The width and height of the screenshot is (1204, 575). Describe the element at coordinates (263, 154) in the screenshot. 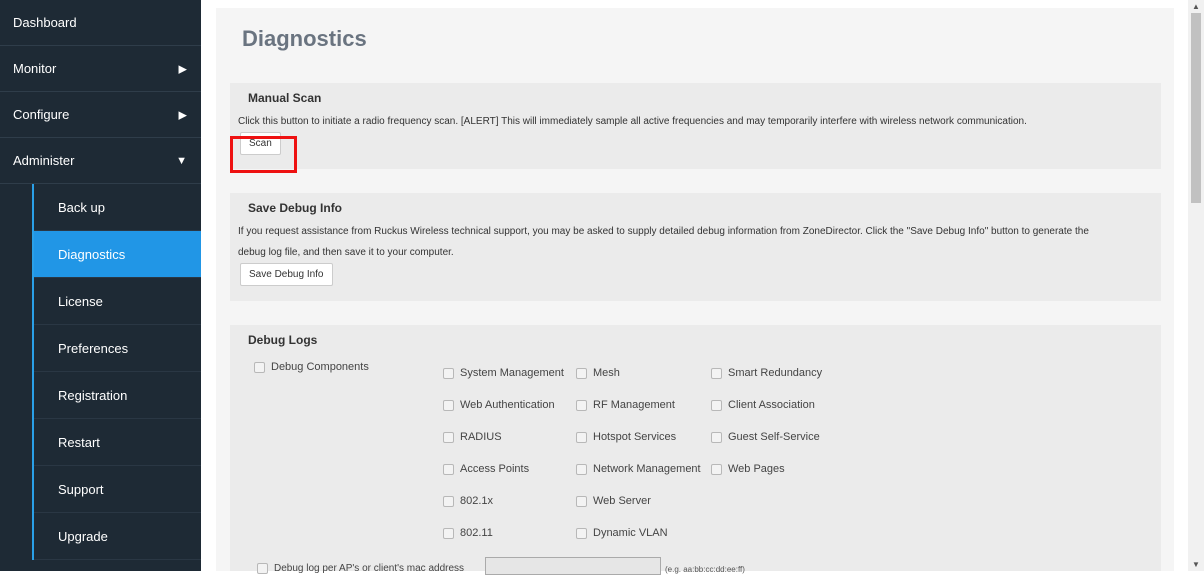

I see `highlight-box` at that location.